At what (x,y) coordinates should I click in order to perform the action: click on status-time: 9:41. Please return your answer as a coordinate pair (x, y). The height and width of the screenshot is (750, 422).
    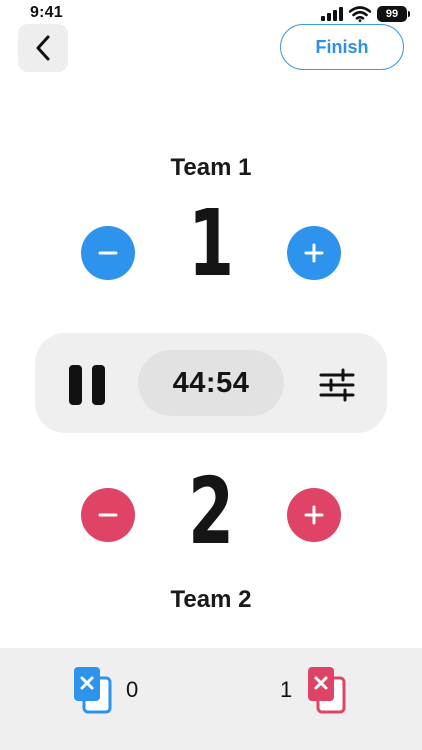
    Looking at the image, I should click on (46, 12).